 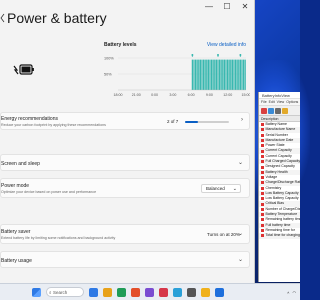 I want to click on power-mode-dropdown: Balanced ⌄, so click(x=221, y=188).